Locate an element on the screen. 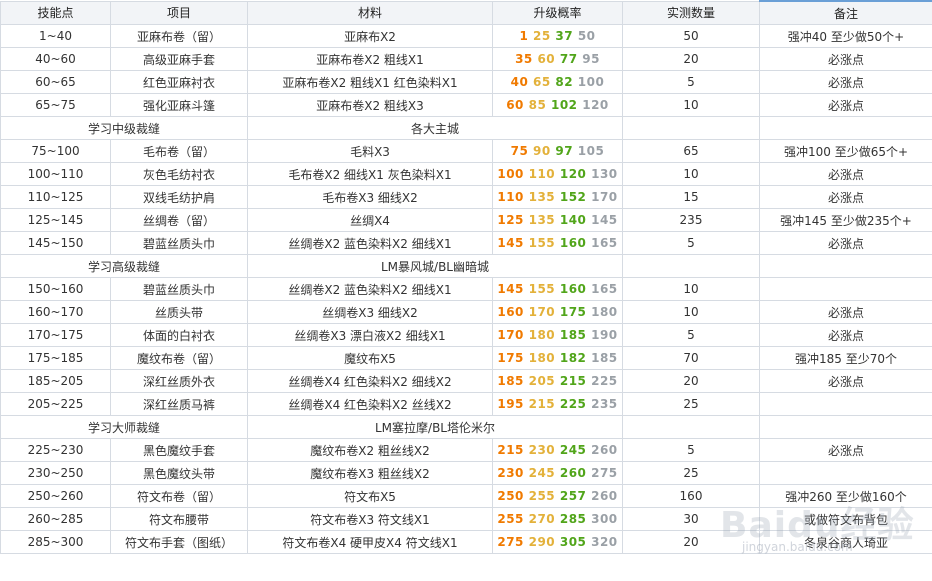 The image size is (932, 581). section-row: 学习高级裁缝 LM暴风城/BL幽暗城 is located at coordinates (466, 266).